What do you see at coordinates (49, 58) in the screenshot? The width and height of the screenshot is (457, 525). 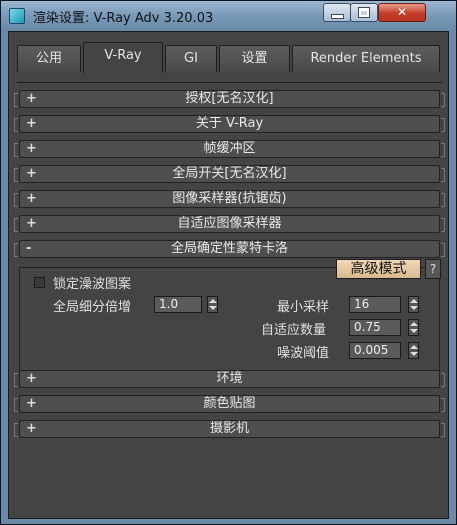 I see `tab-common: 公用` at bounding box center [49, 58].